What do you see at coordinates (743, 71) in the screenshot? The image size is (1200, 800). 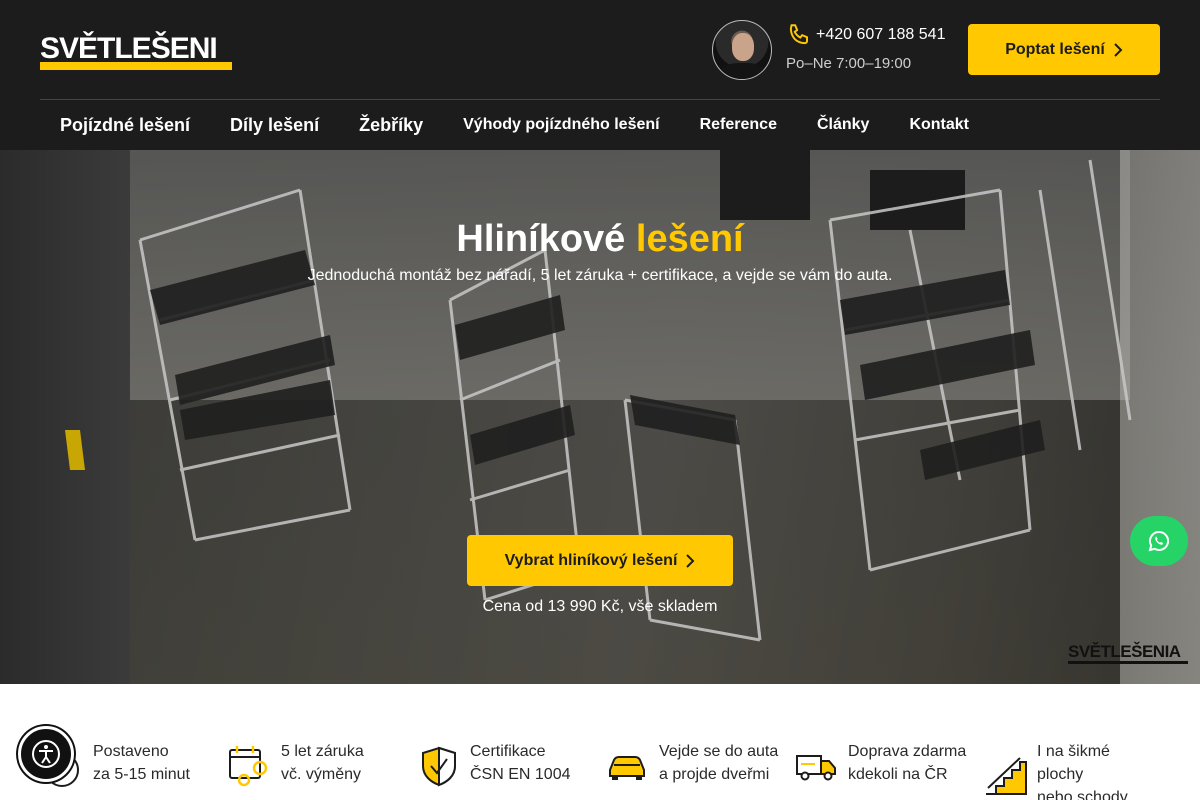 I see `avatar-shirt` at bounding box center [743, 71].